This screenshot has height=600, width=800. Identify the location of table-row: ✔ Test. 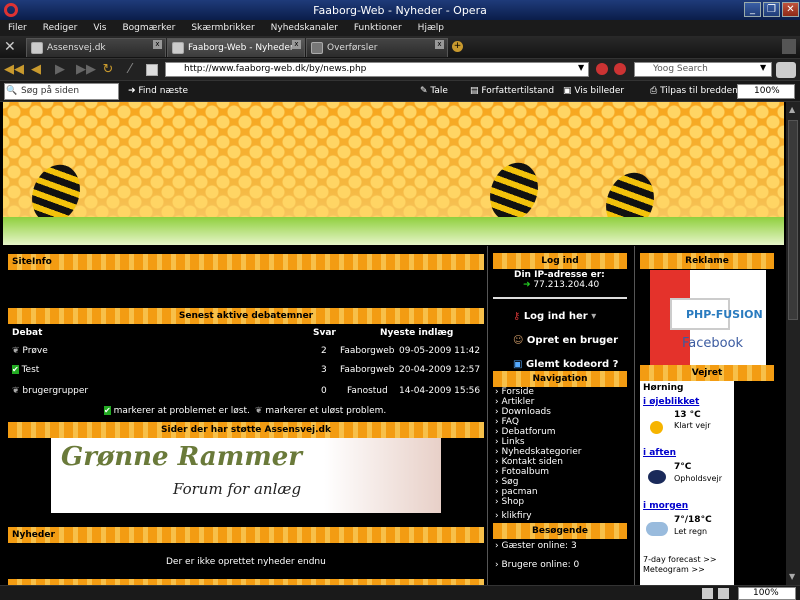
(25, 370).